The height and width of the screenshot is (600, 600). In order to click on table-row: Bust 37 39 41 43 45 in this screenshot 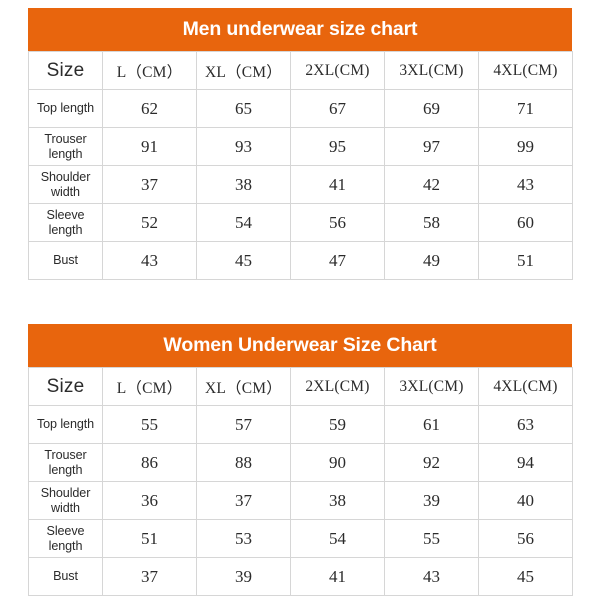, I will do `click(300, 576)`.